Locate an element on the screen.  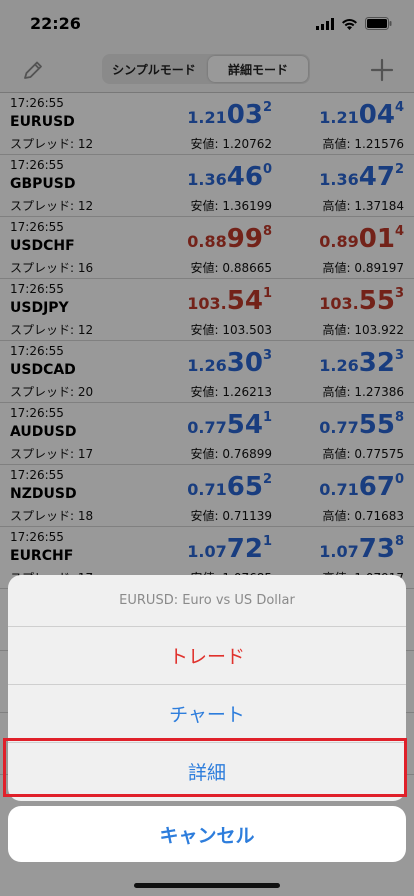
home-indicator is located at coordinates (207, 885).